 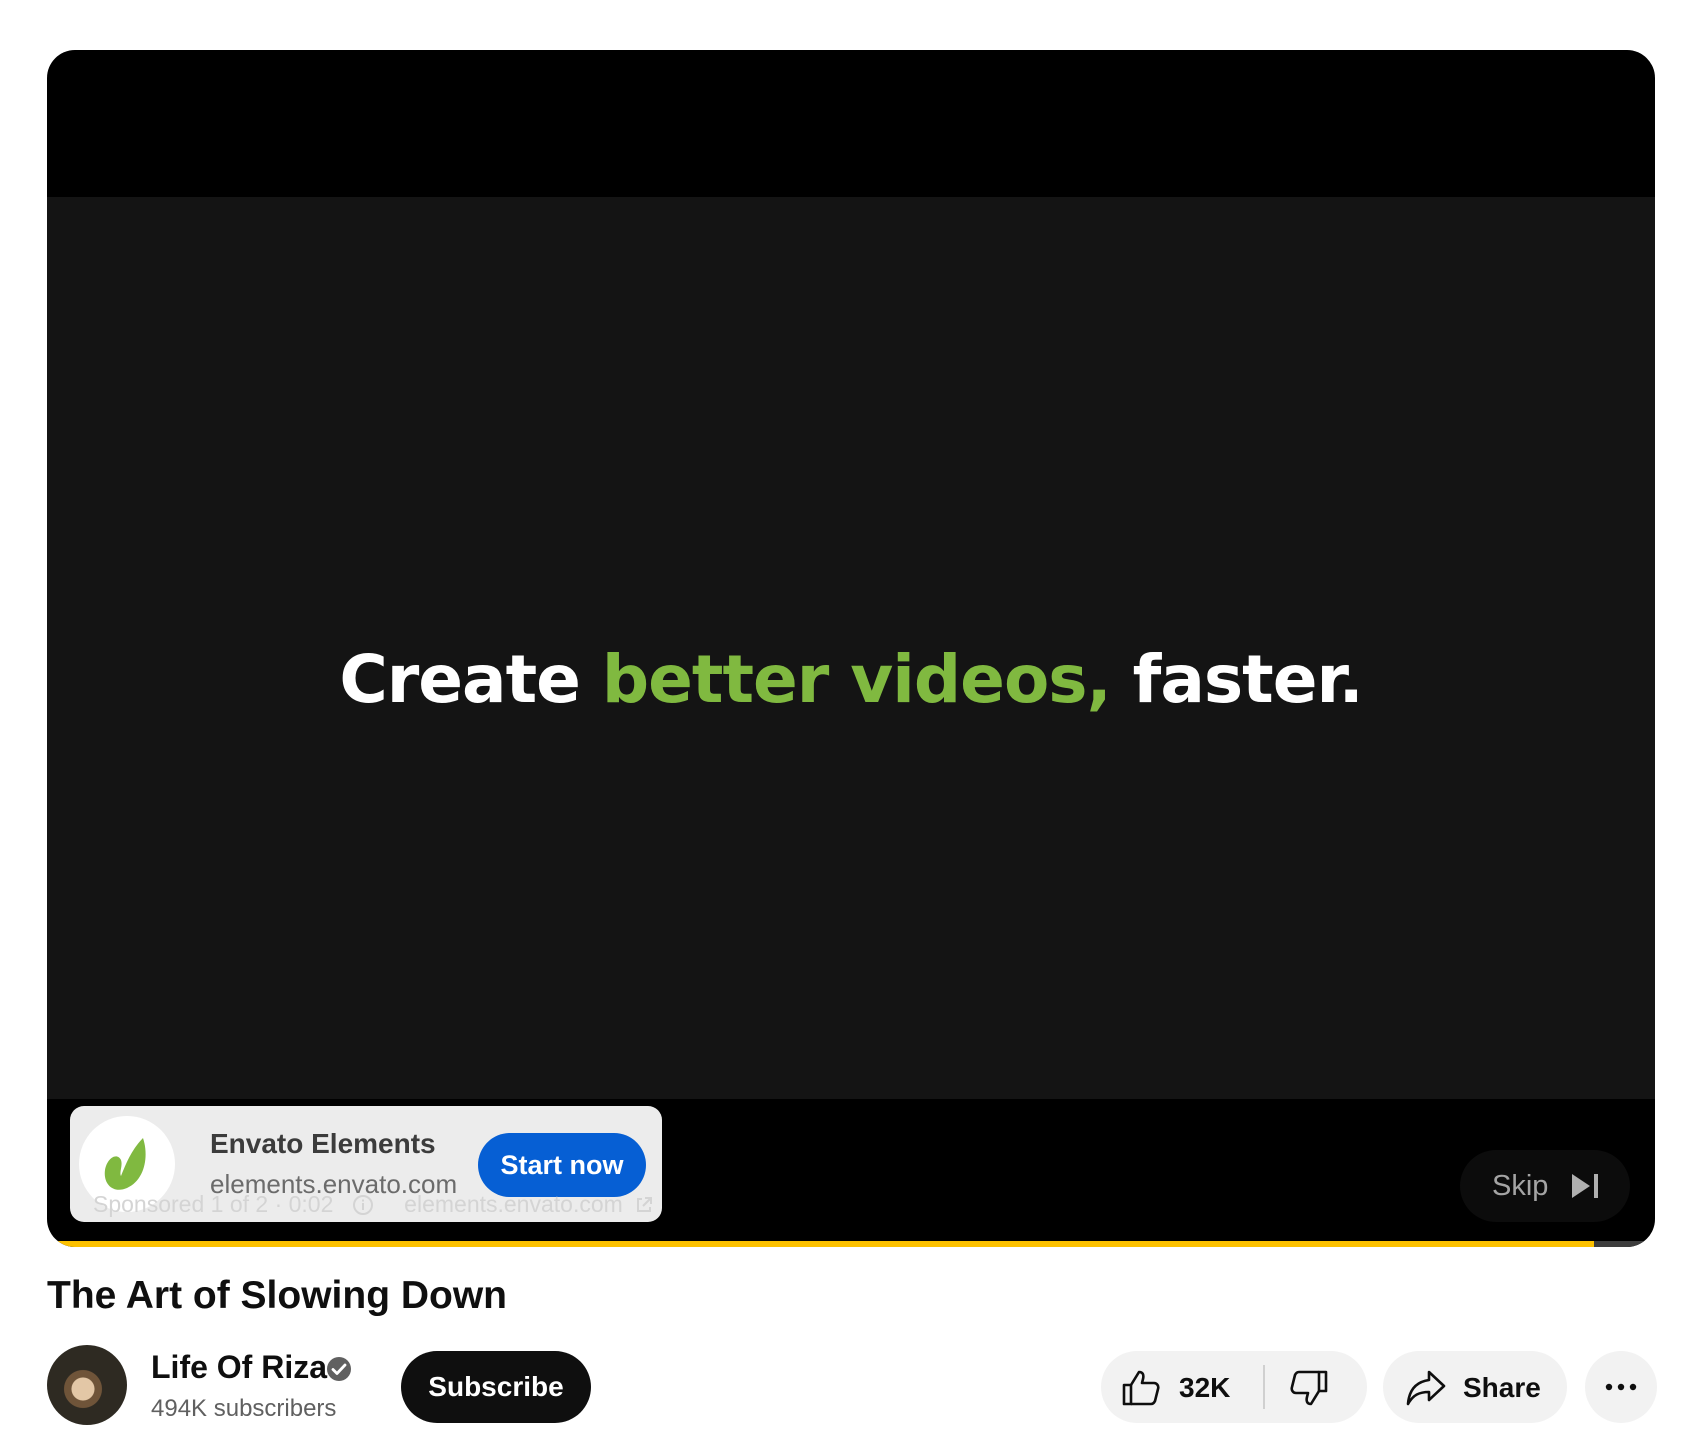 I want to click on headline-part-1: Create, so click(x=470, y=679).